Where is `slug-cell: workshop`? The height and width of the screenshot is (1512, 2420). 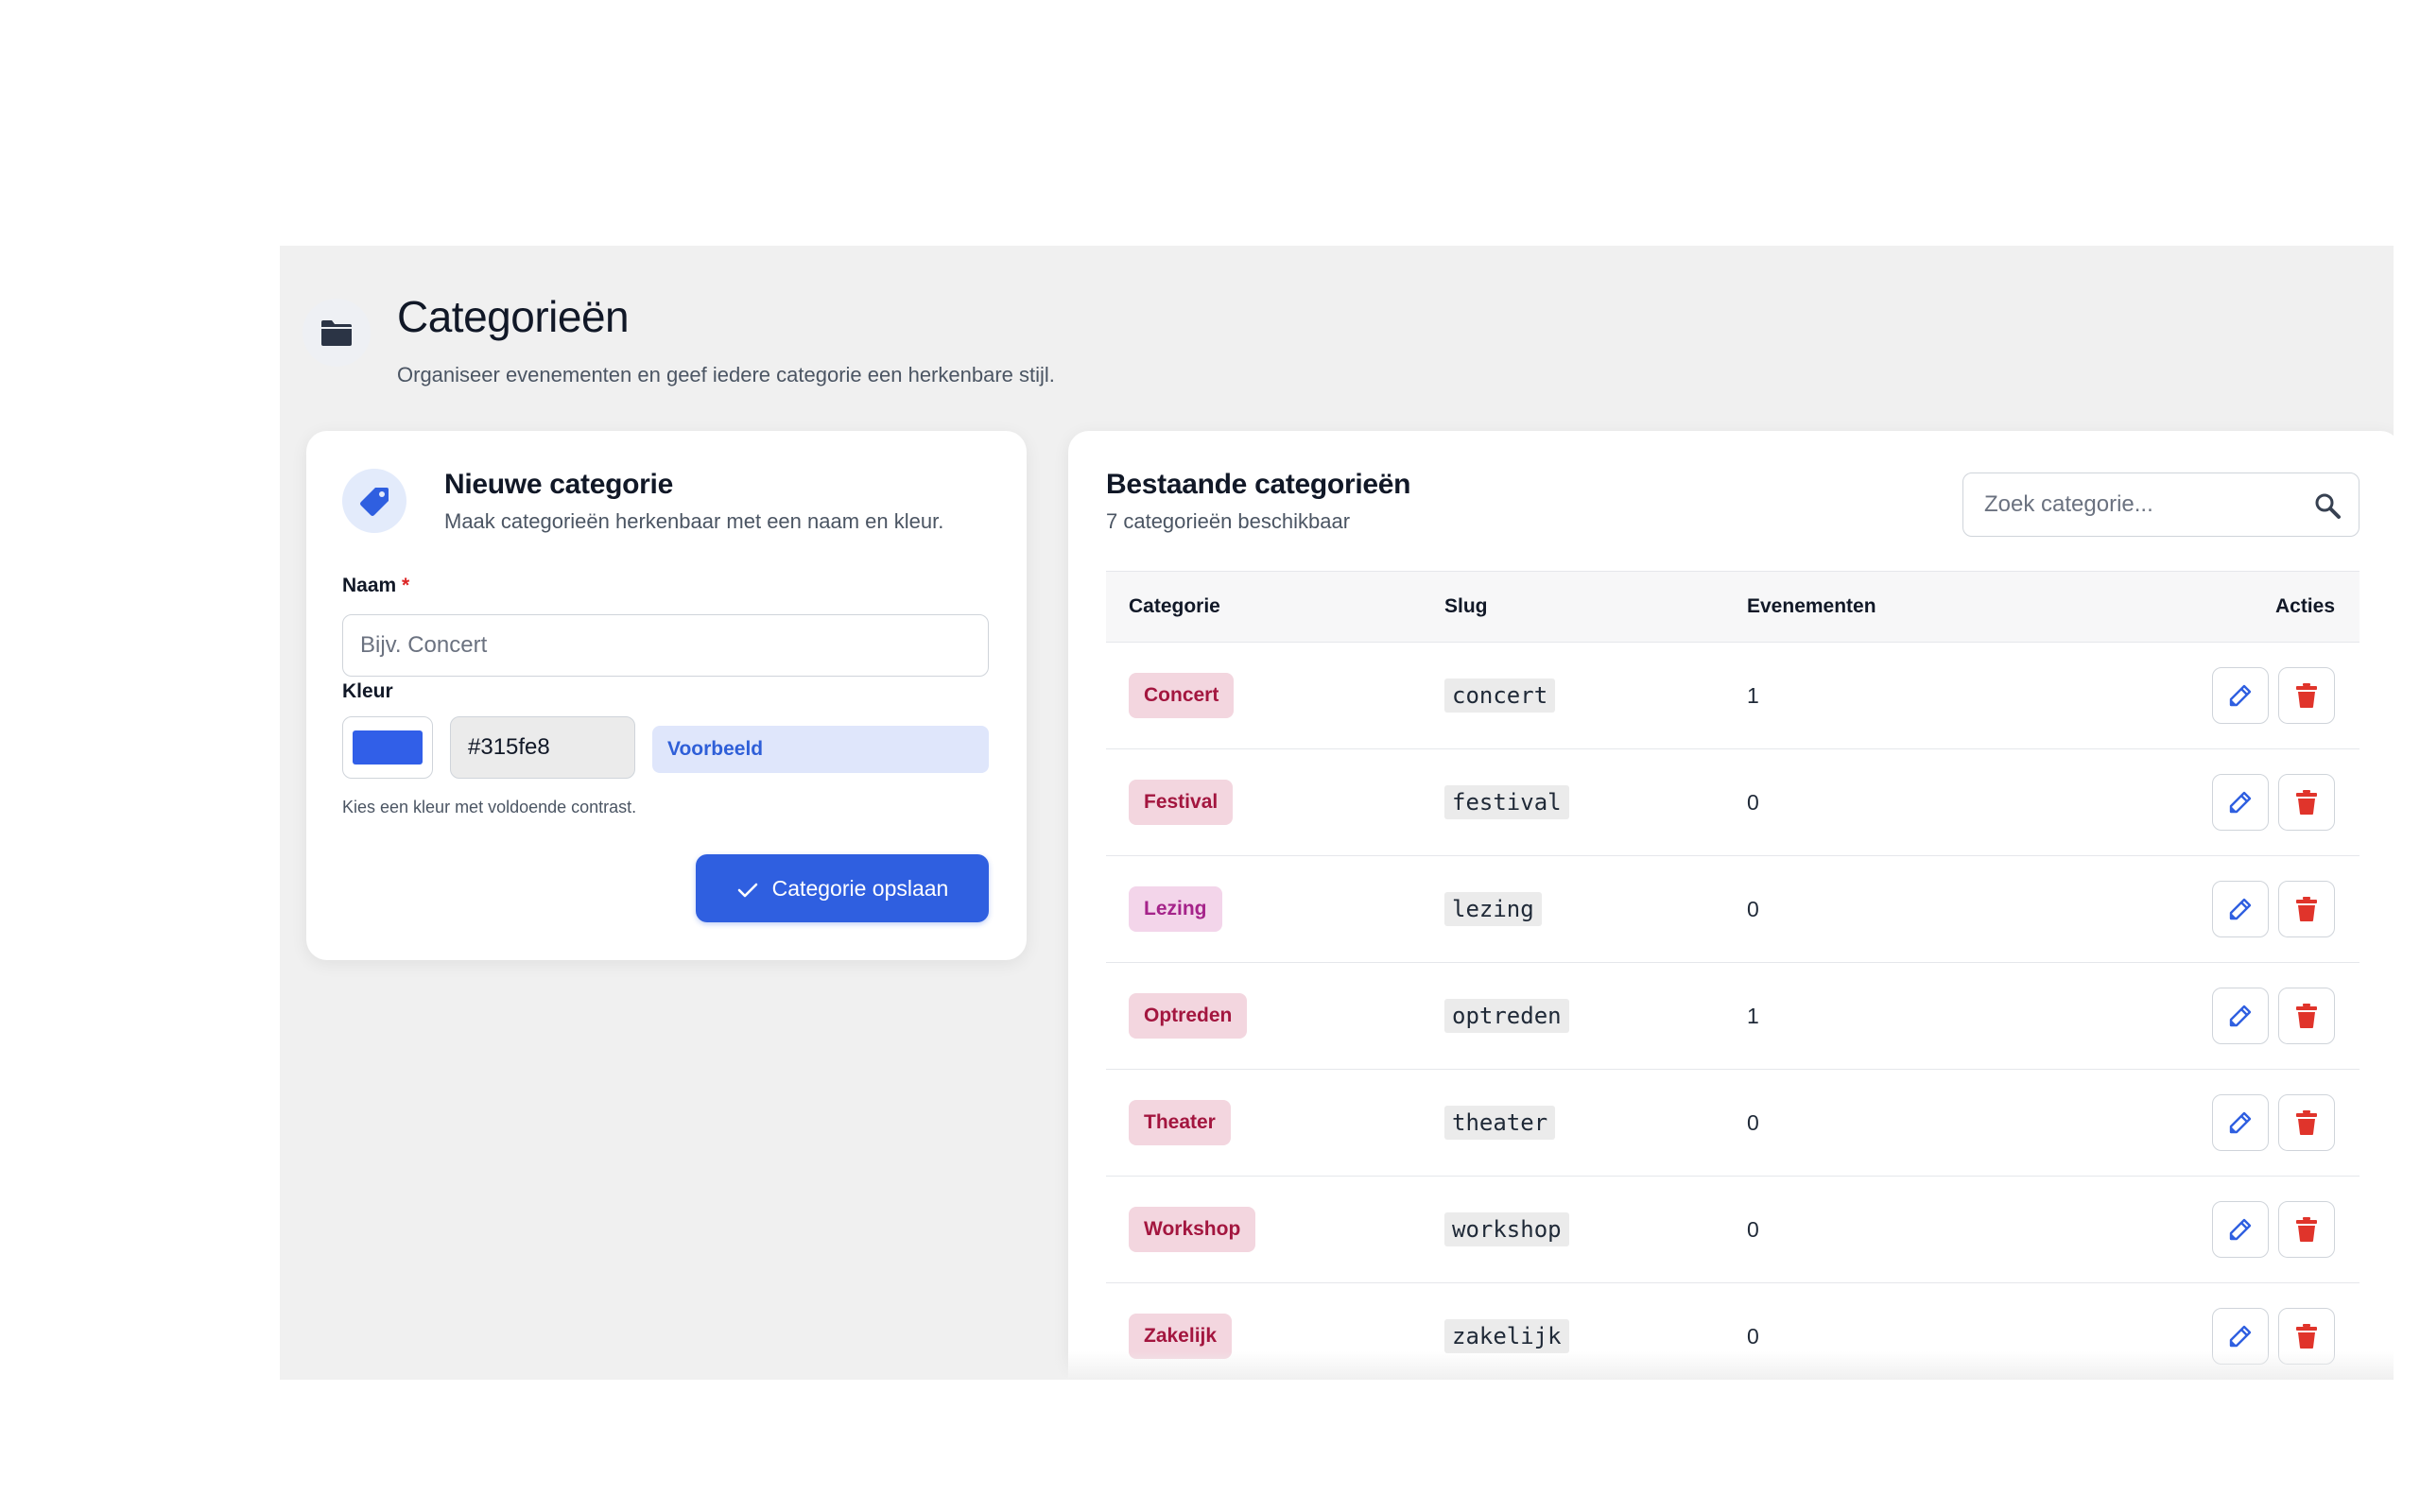
slug-cell: workshop is located at coordinates (1506, 1229).